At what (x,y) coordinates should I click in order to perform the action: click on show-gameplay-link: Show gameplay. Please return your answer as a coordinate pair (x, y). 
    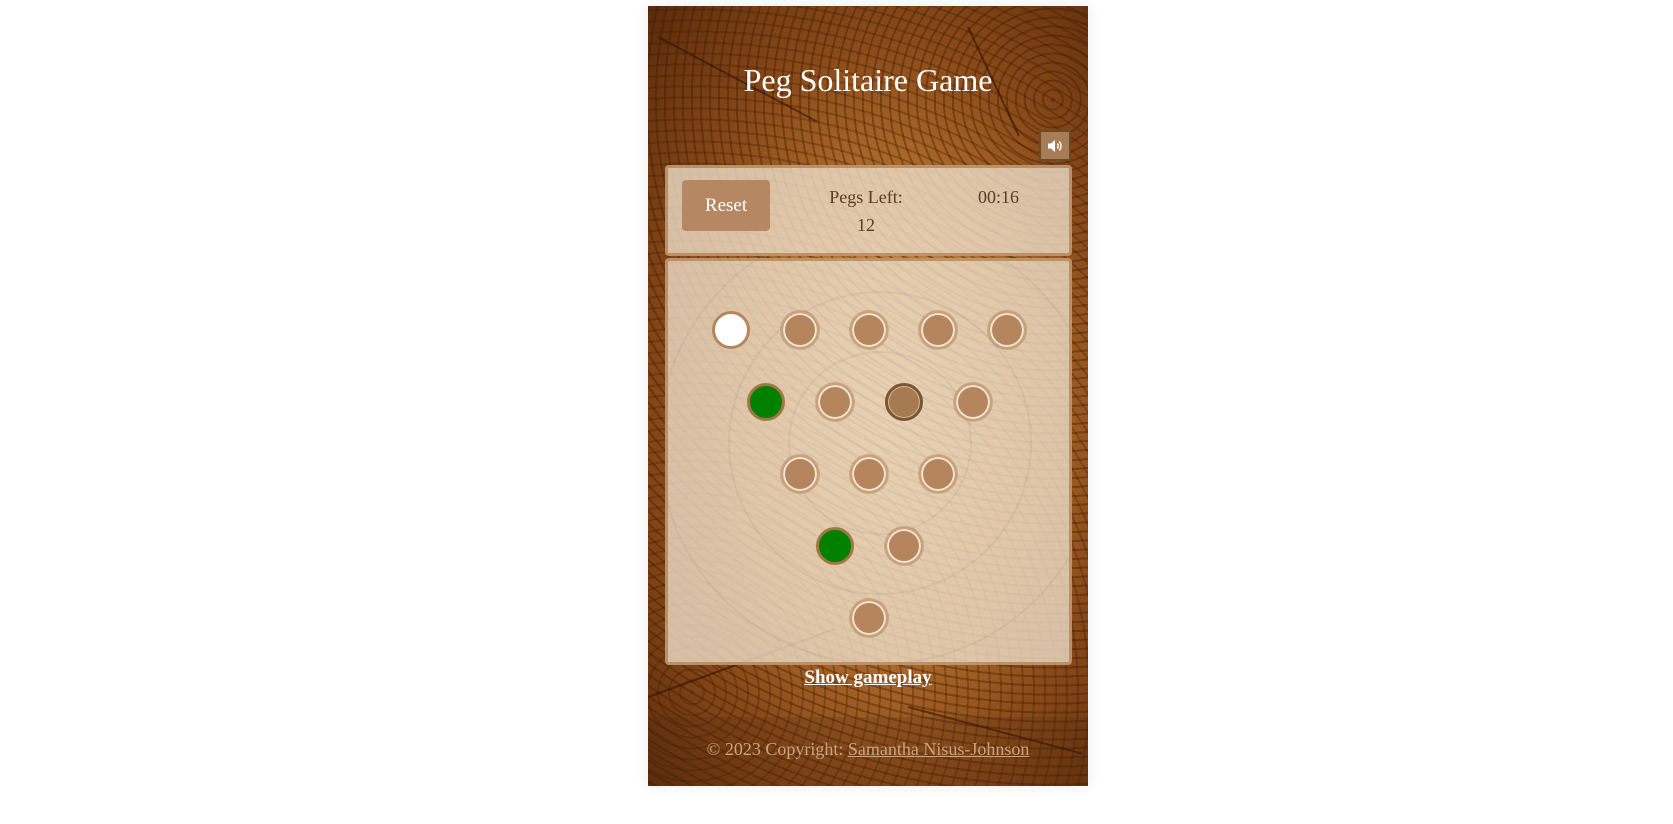
    Looking at the image, I should click on (868, 678).